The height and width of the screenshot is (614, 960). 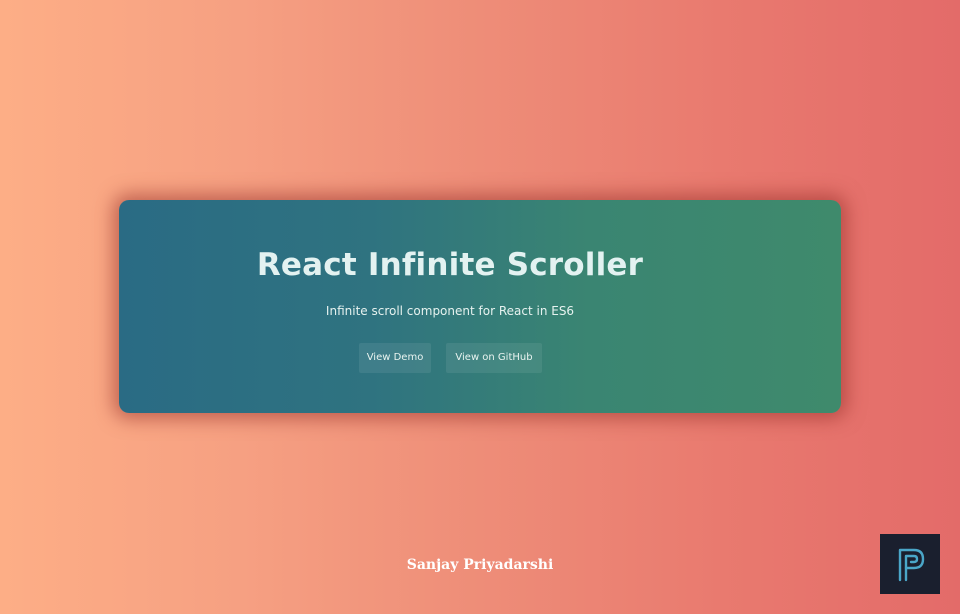 I want to click on view-demo-button: View Demo, so click(x=395, y=358).